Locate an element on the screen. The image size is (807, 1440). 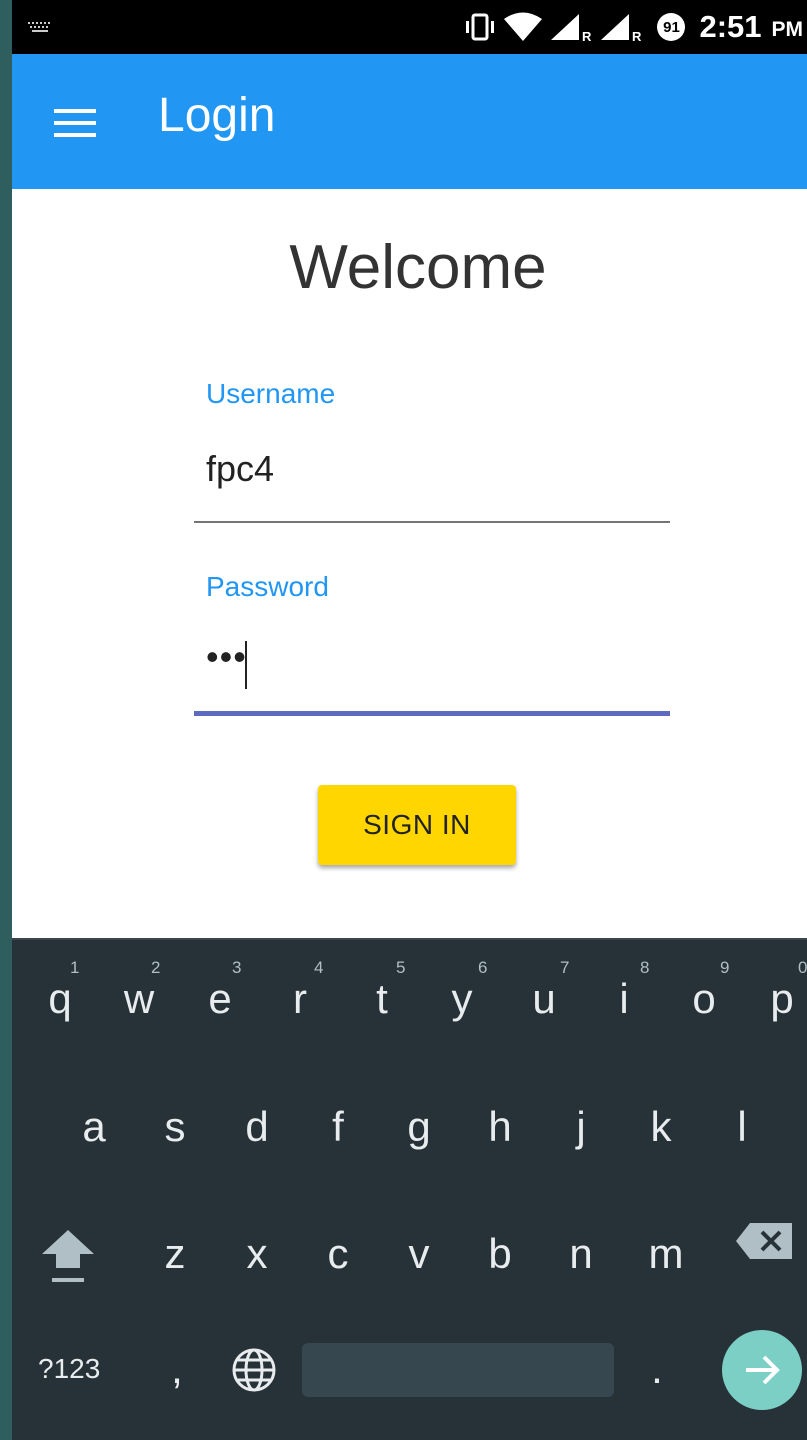
shift-icon is located at coordinates (68, 1258).